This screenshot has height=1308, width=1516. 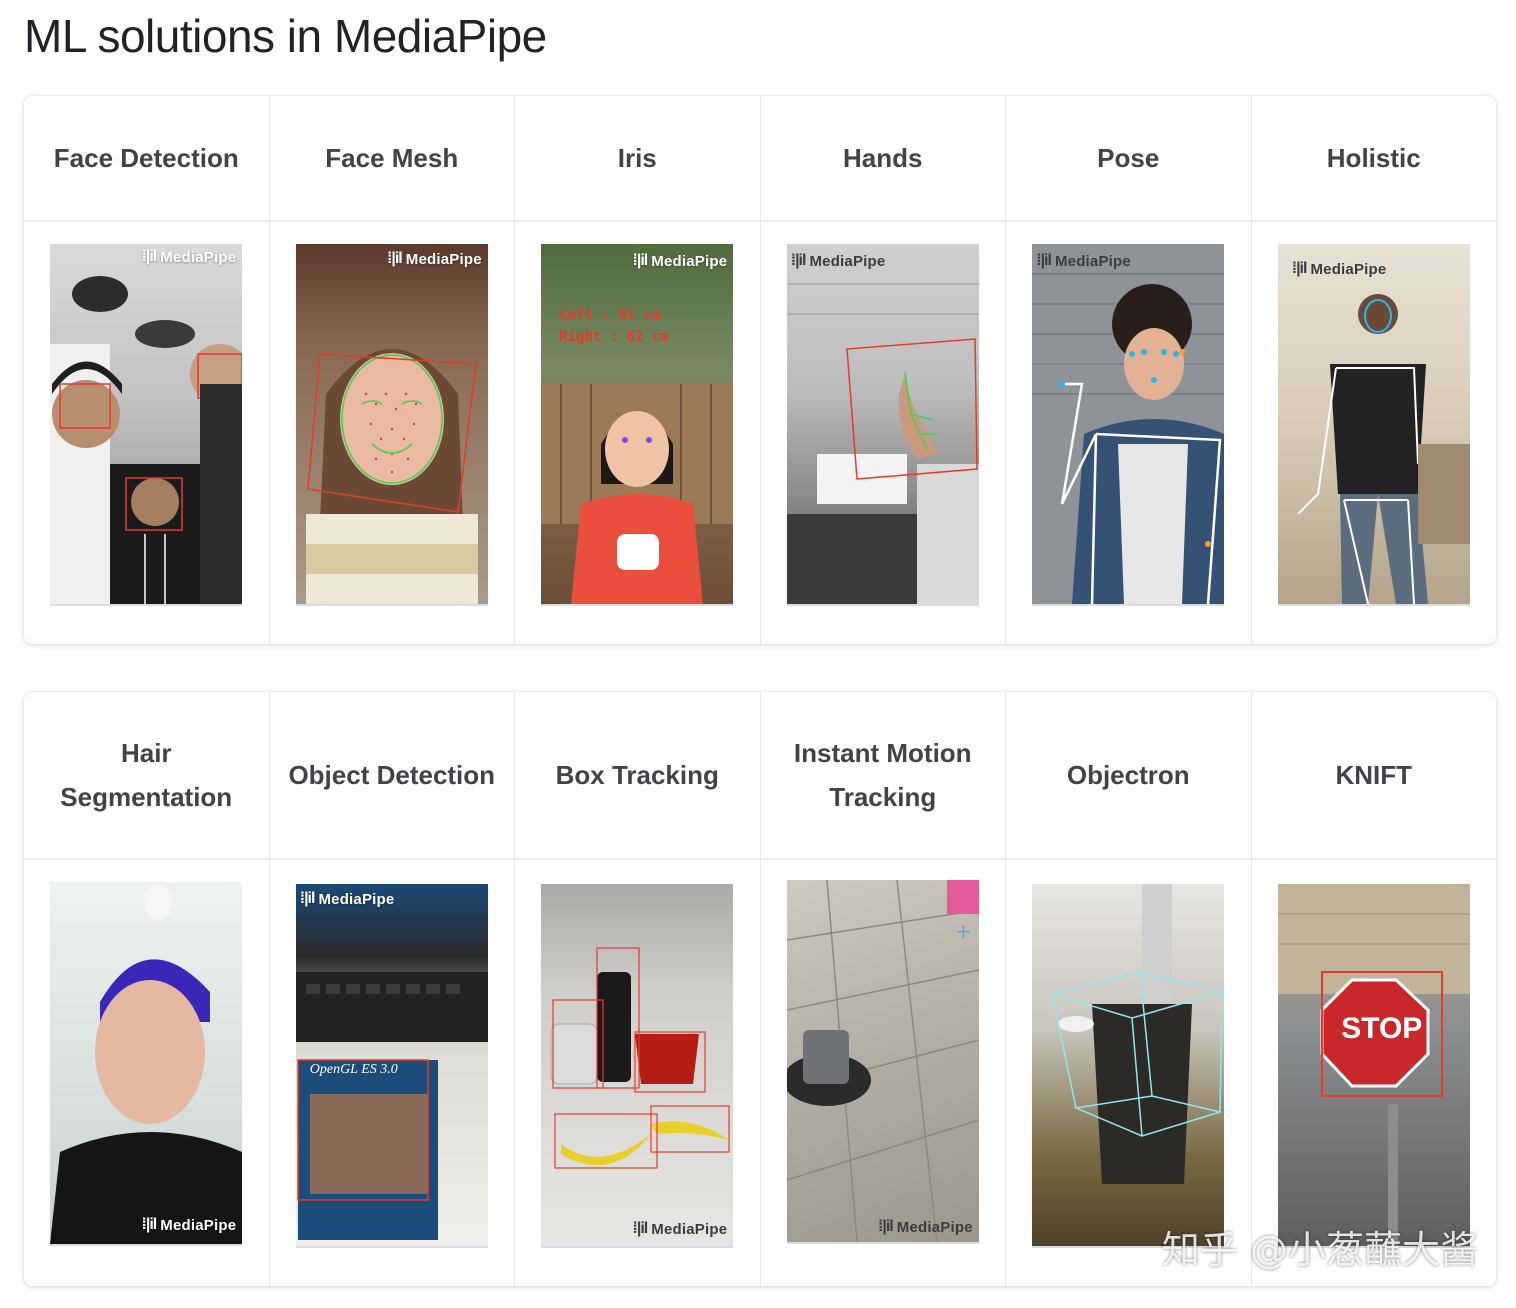 What do you see at coordinates (1382, 1028) in the screenshot?
I see `stop-sign-text: STOP` at bounding box center [1382, 1028].